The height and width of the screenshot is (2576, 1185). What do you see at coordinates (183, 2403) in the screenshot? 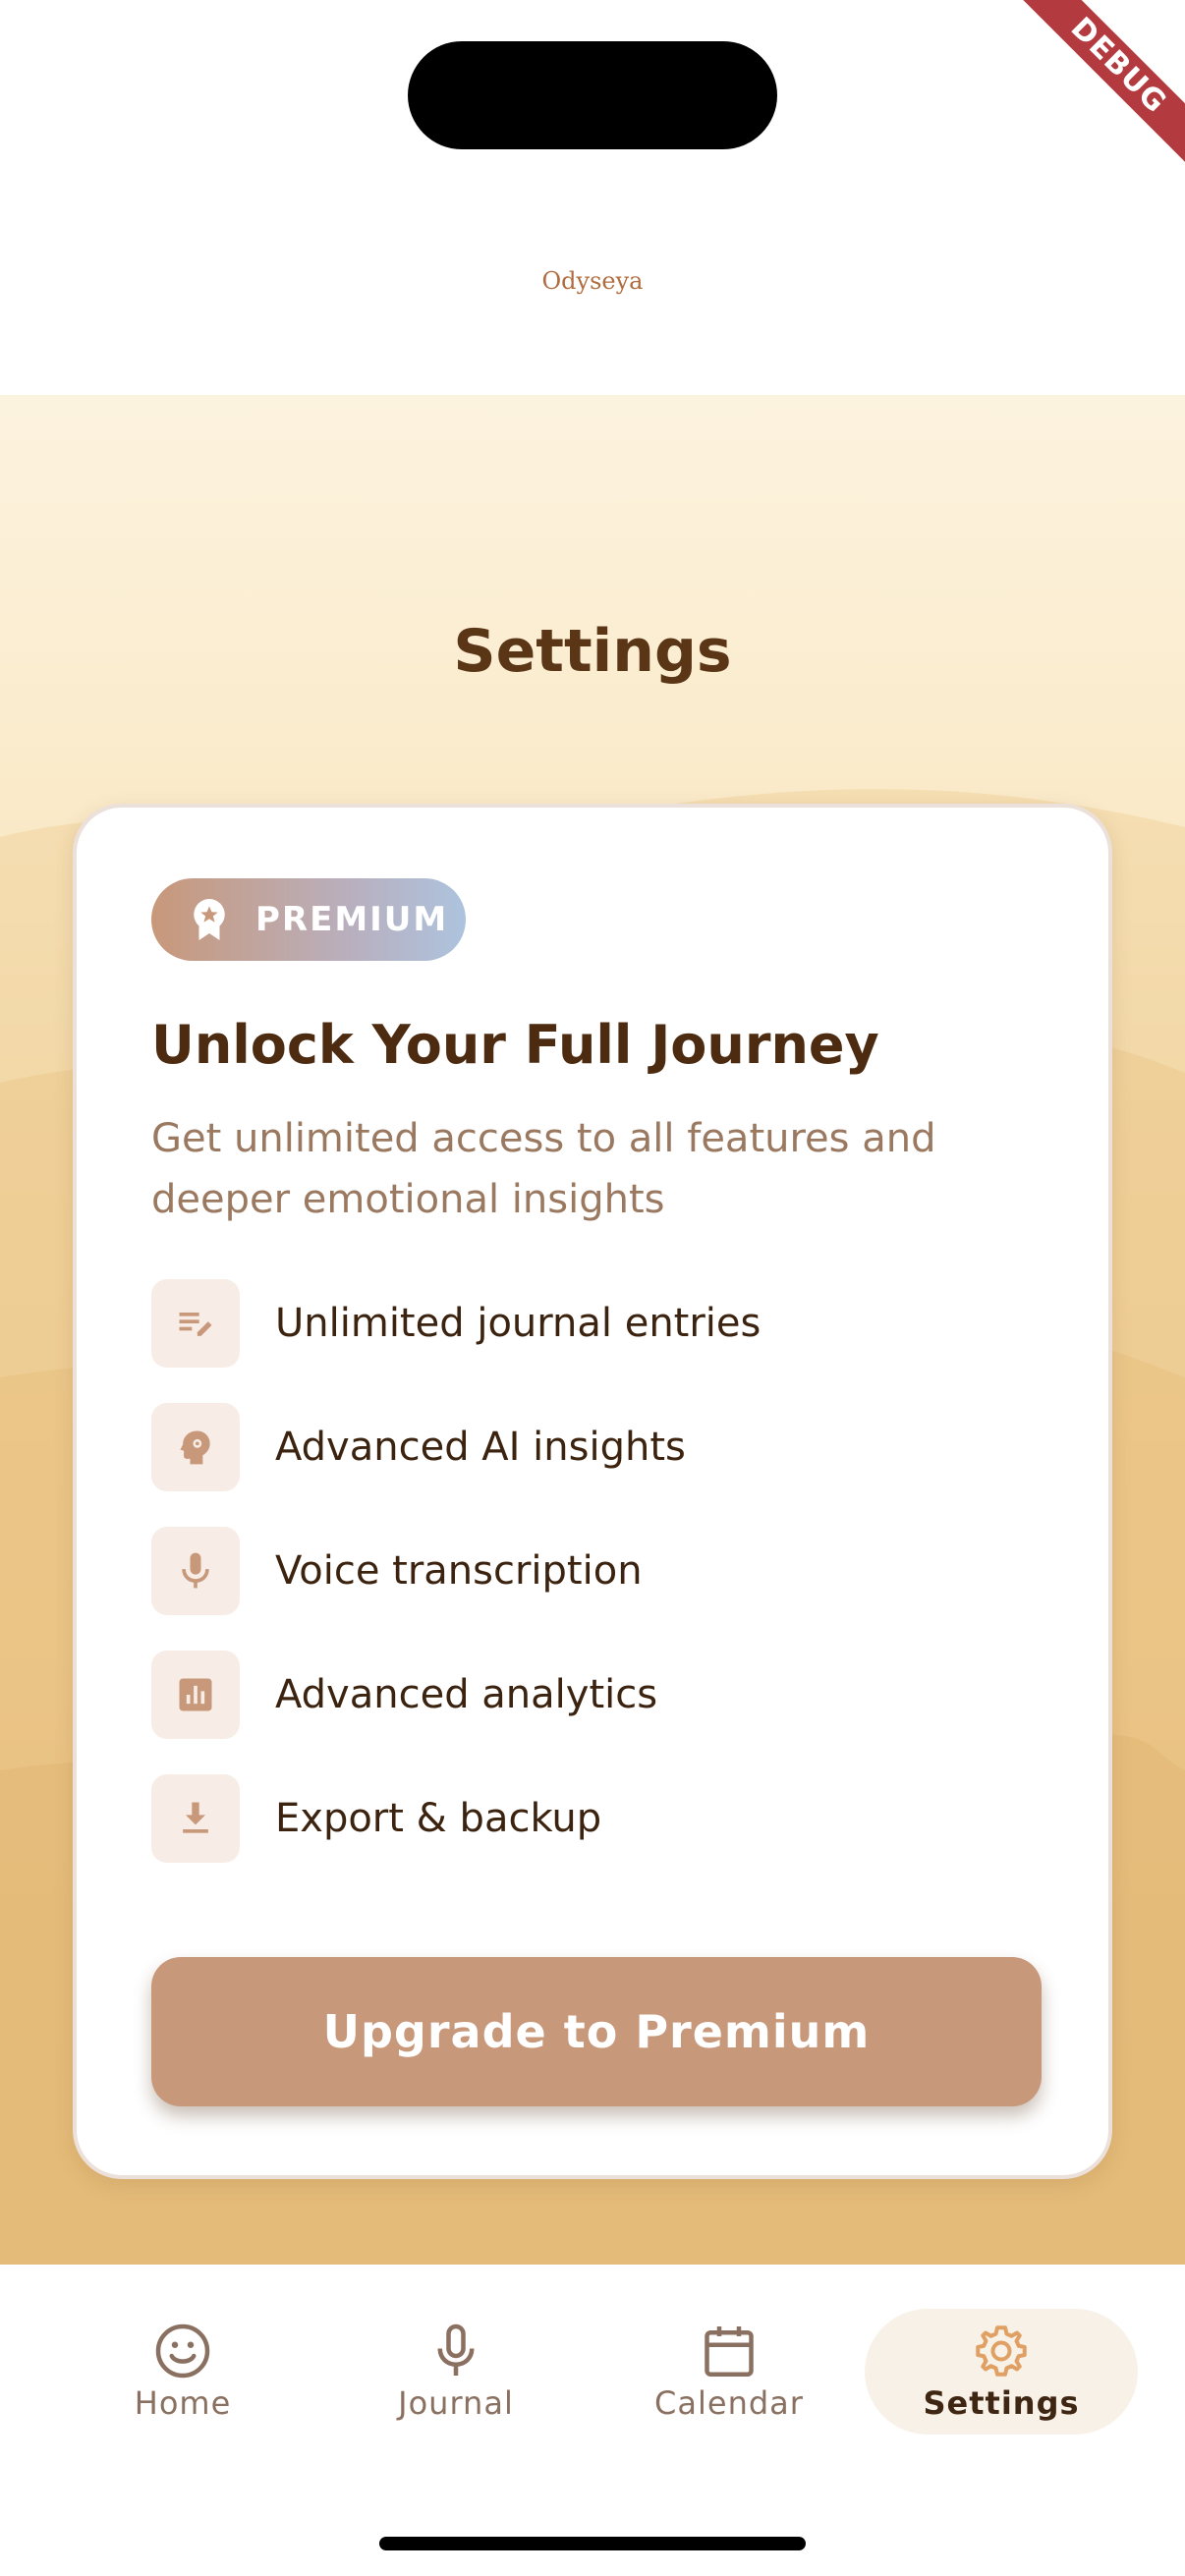
I see `nav-label: Home` at bounding box center [183, 2403].